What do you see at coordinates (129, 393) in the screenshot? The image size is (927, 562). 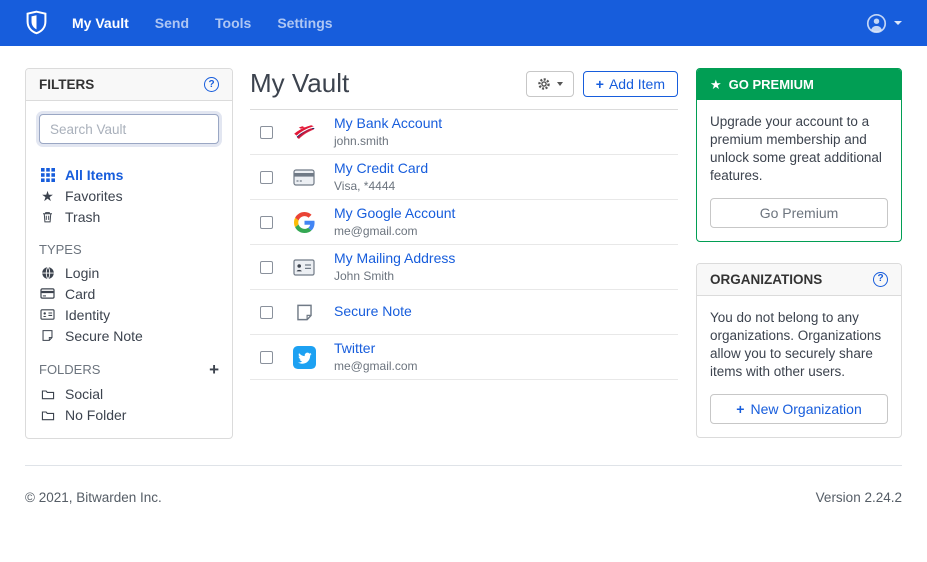 I see `sidebar-item-folder-social: Social` at bounding box center [129, 393].